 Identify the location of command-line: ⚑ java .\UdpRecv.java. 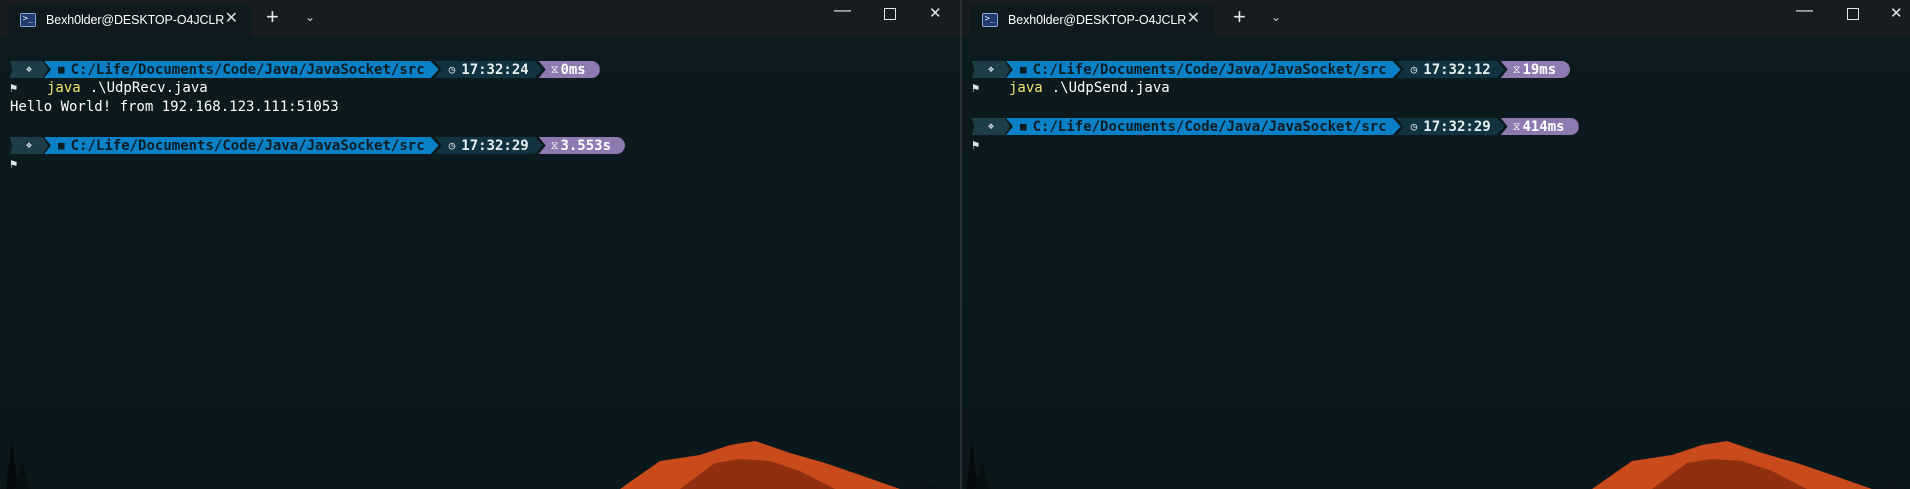
(485, 88).